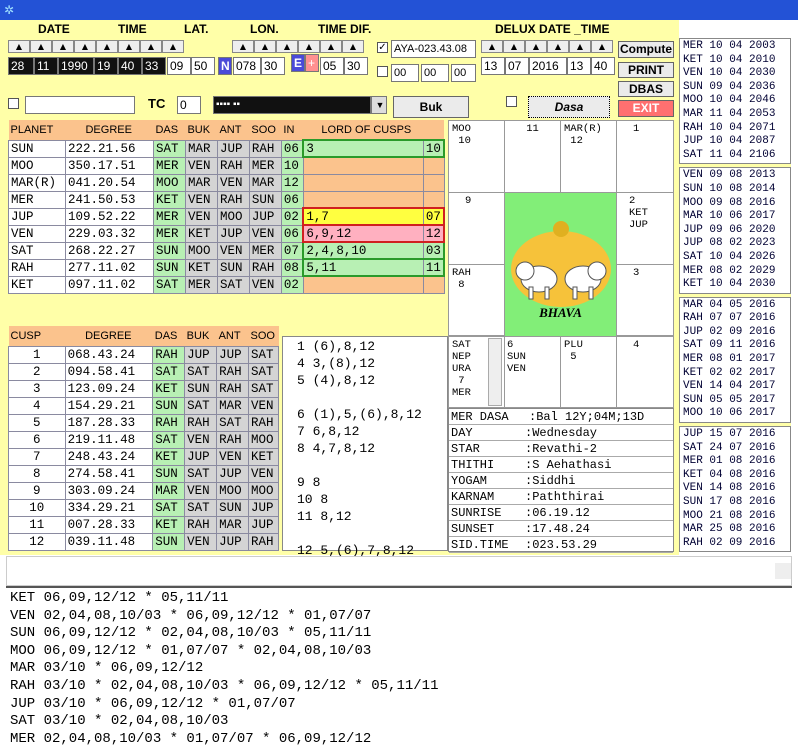  I want to click on compute-button: Compute, so click(646, 49).